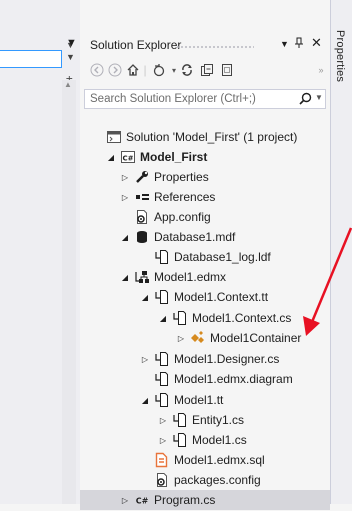 The image size is (352, 511). I want to click on tree-item: Database1_log.ldf, so click(205, 257).